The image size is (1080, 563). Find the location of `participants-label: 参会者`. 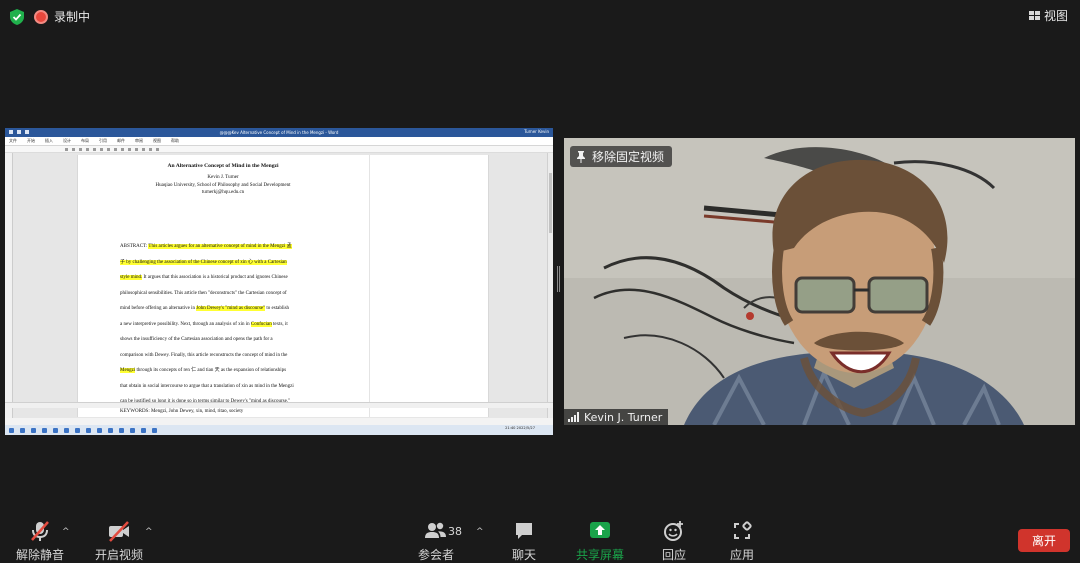

participants-label: 参会者 is located at coordinates (436, 555).